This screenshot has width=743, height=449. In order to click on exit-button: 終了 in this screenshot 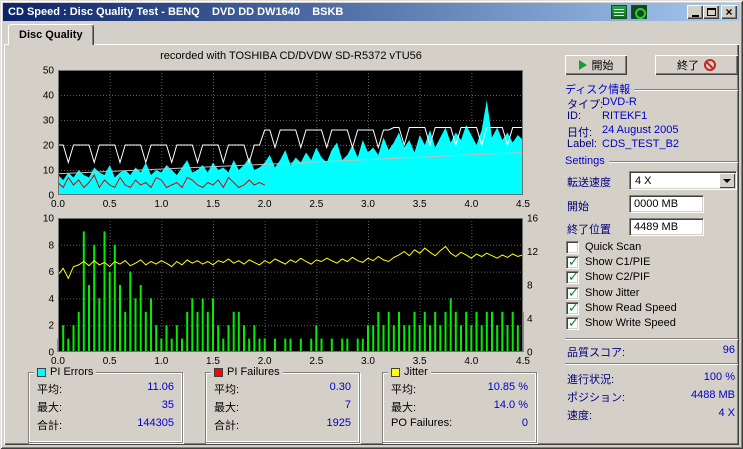, I will do `click(696, 65)`.